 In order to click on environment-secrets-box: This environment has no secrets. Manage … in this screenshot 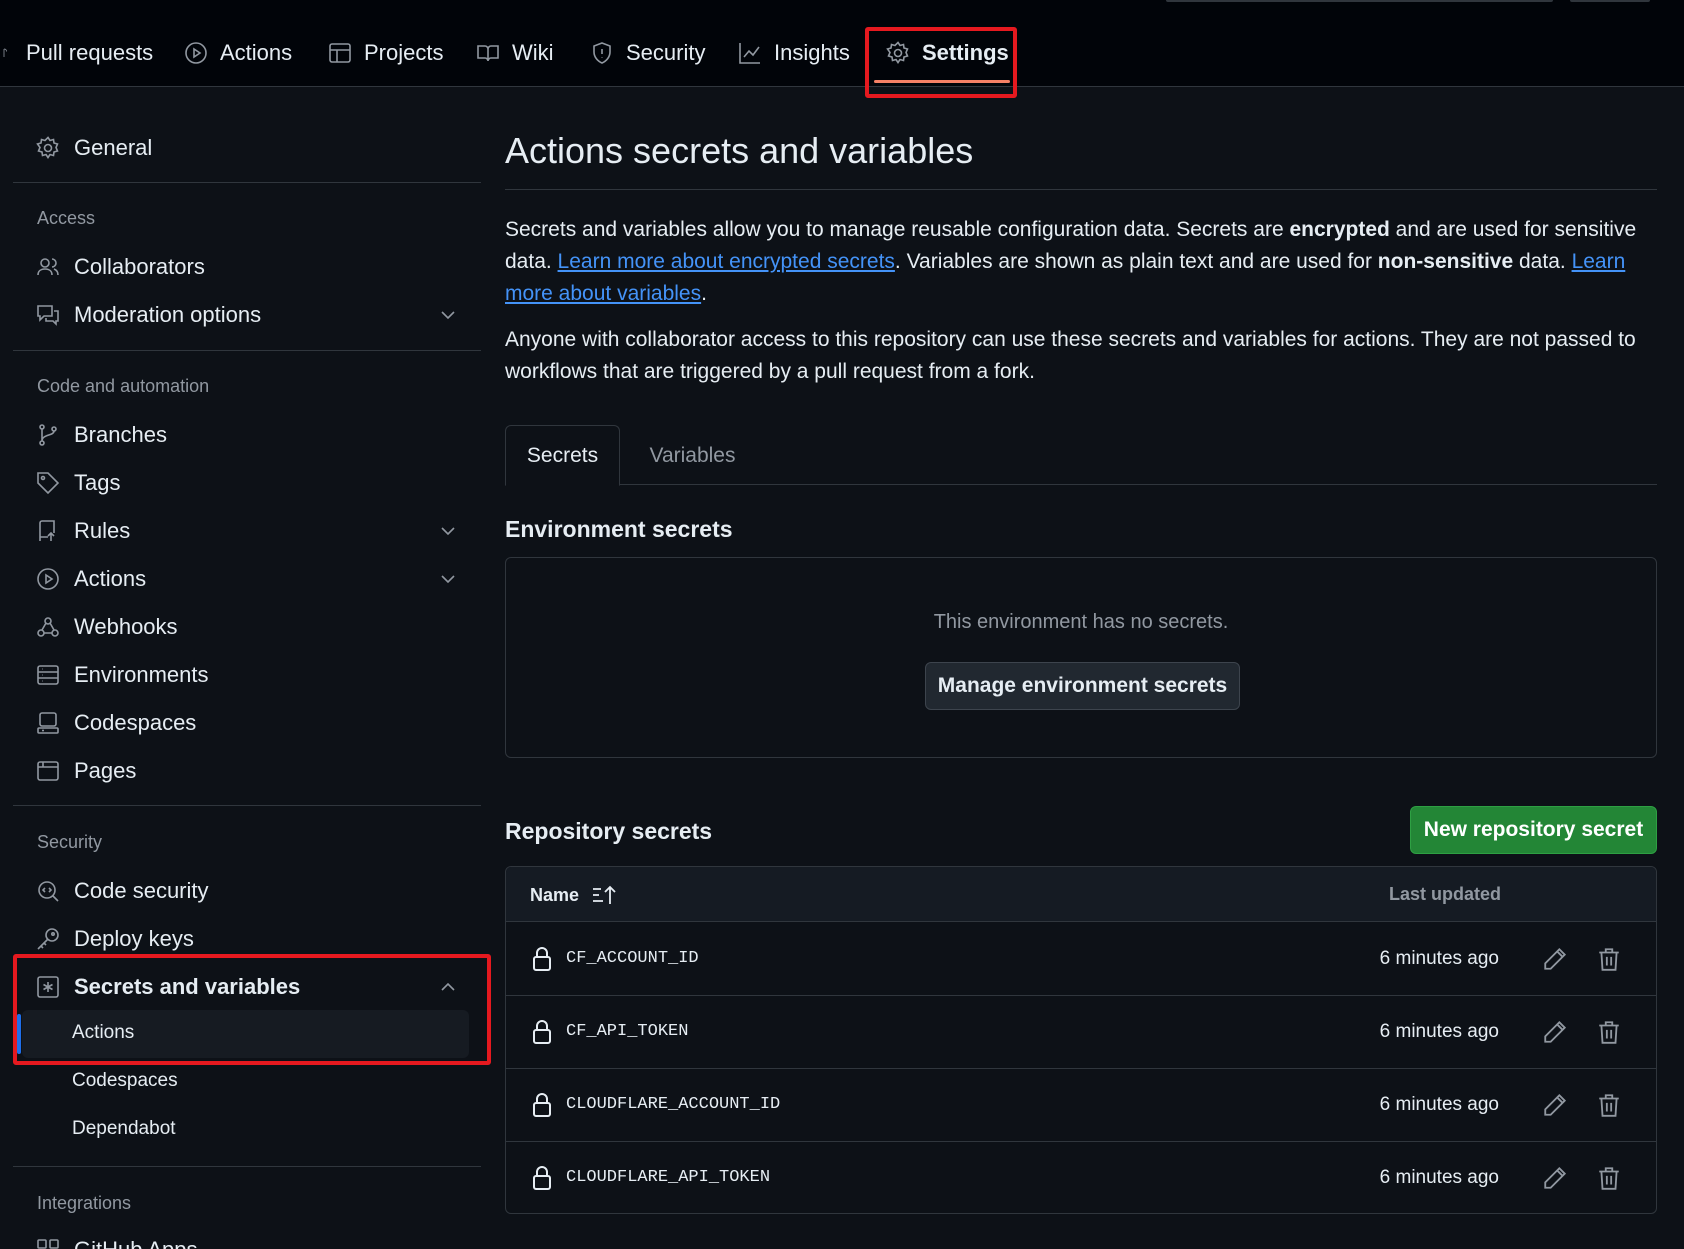, I will do `click(1081, 657)`.